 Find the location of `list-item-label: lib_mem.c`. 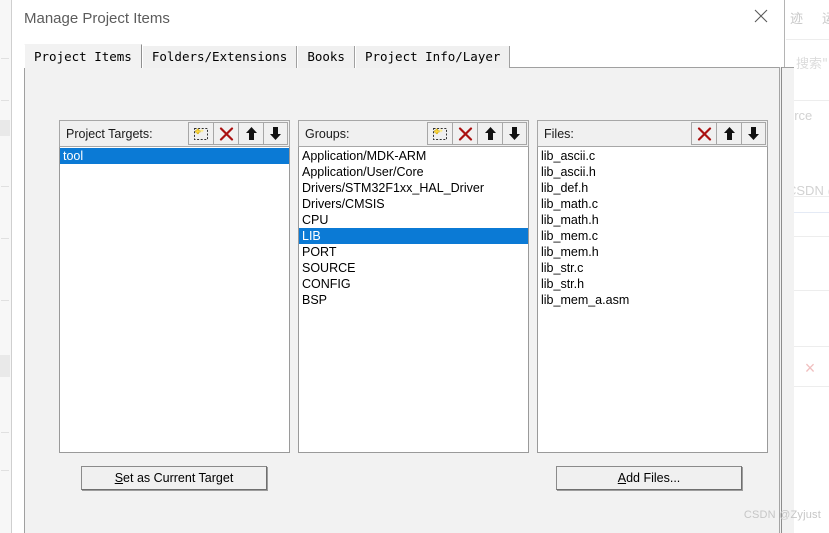

list-item-label: lib_mem.c is located at coordinates (569, 236).